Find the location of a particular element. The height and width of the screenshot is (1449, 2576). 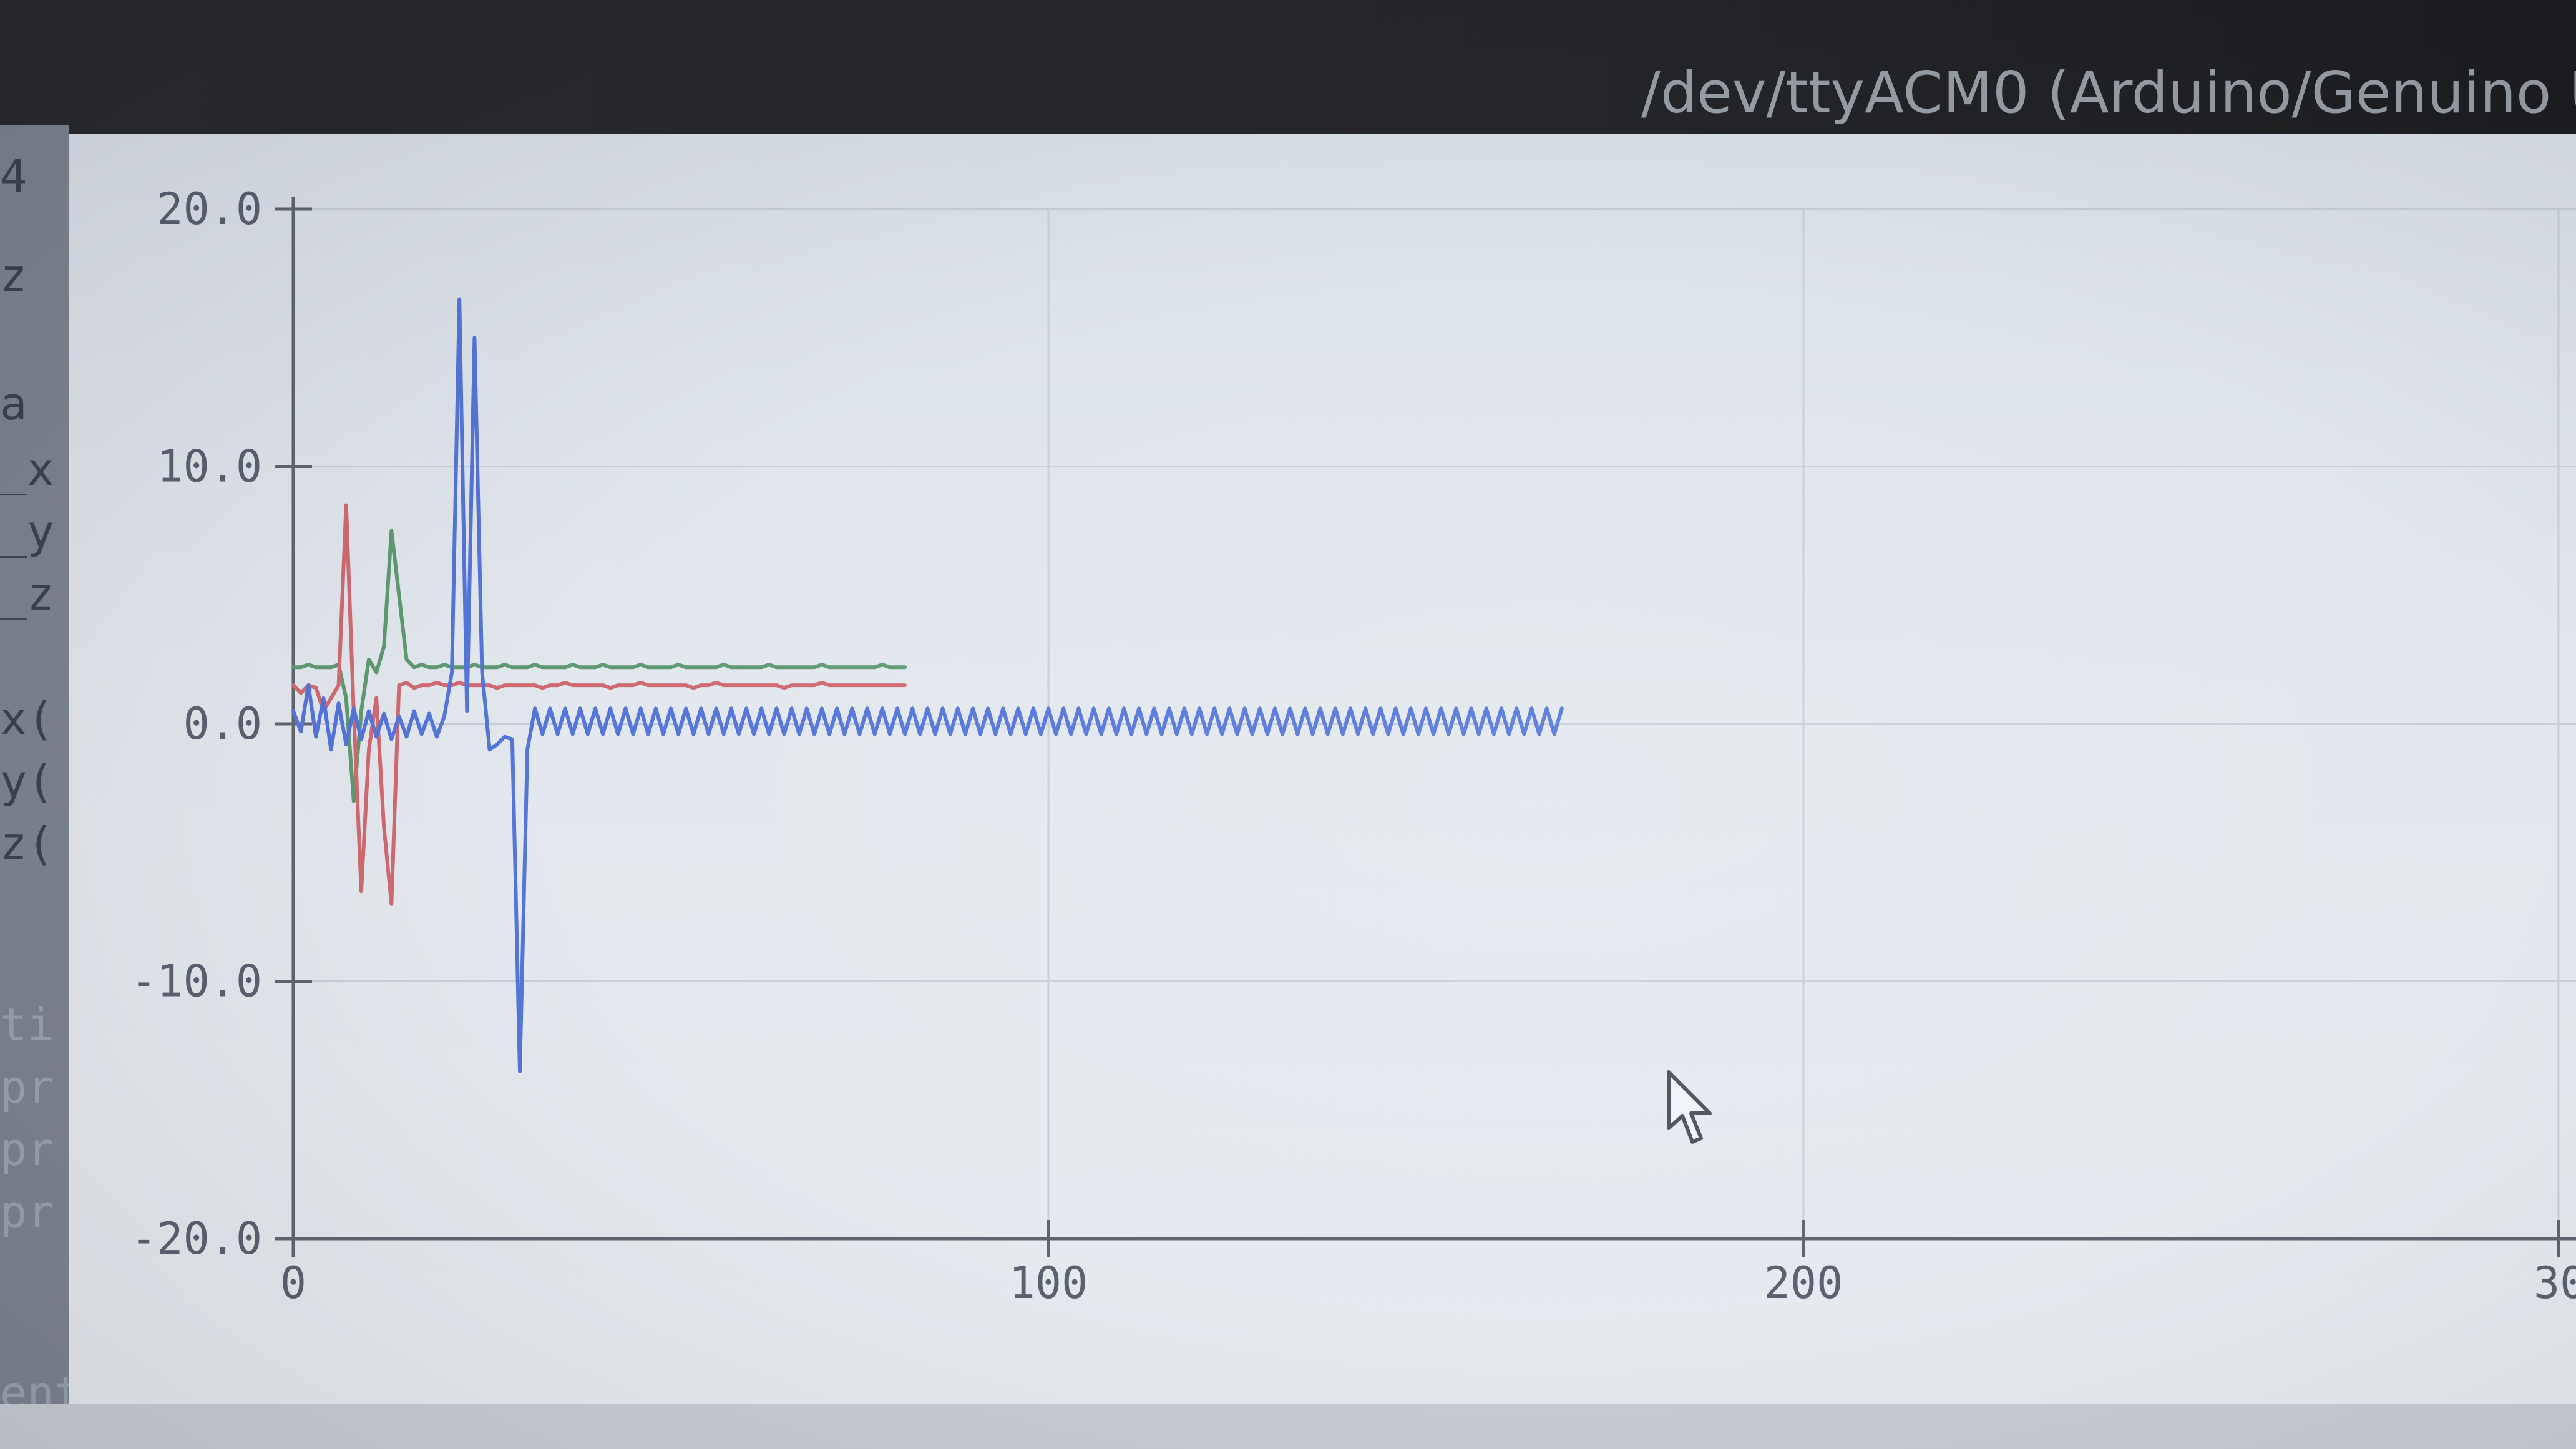

x-tick-label: 30 is located at coordinates (2555, 1283).